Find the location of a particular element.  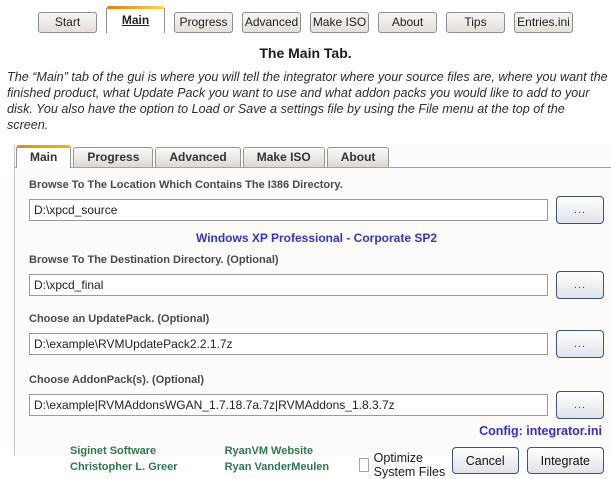

destination-directory-input is located at coordinates (288, 285).